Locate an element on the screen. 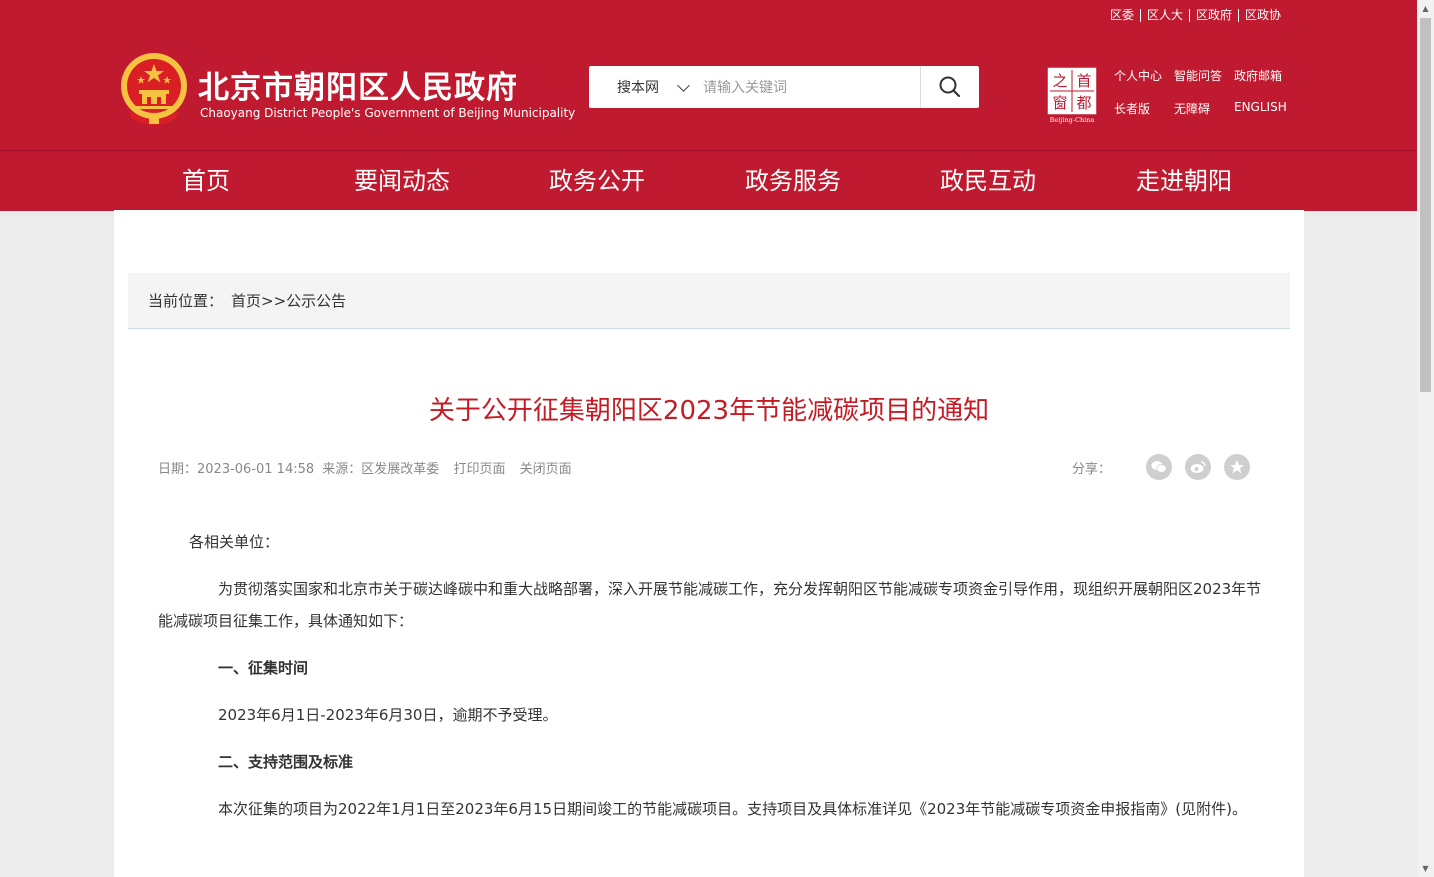 This screenshot has width=1434, height=877. share-bar: 分享： is located at coordinates (1161, 467).